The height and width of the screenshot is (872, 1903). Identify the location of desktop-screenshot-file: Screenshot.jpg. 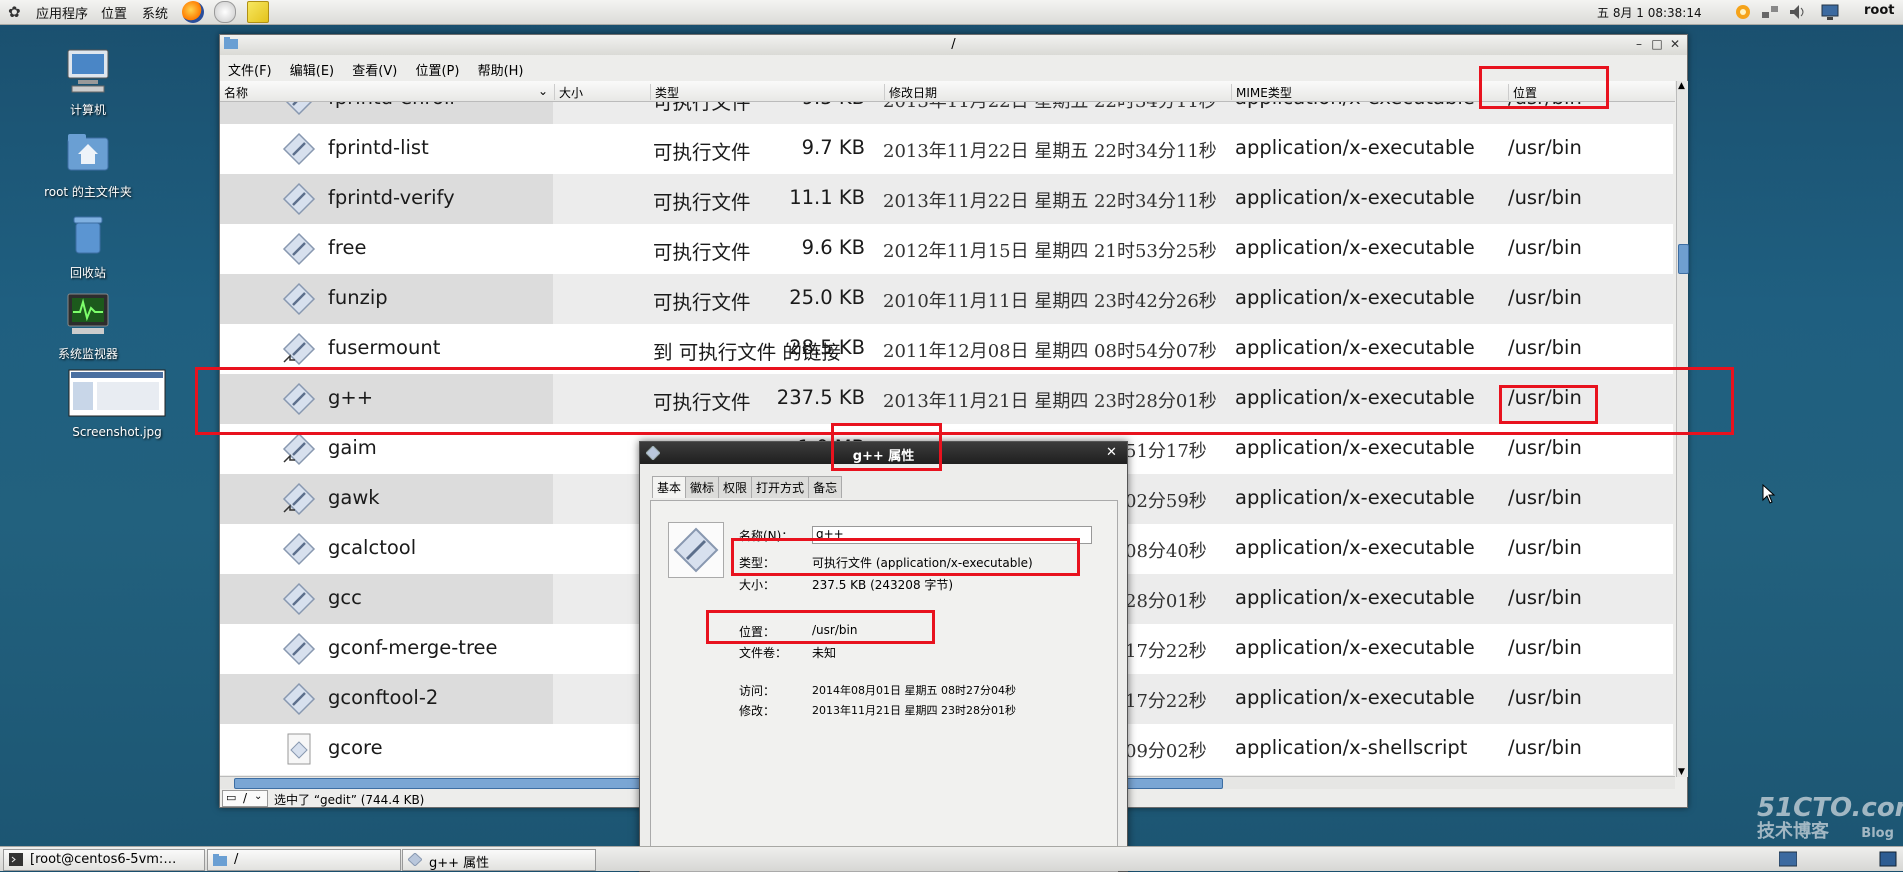
(117, 403).